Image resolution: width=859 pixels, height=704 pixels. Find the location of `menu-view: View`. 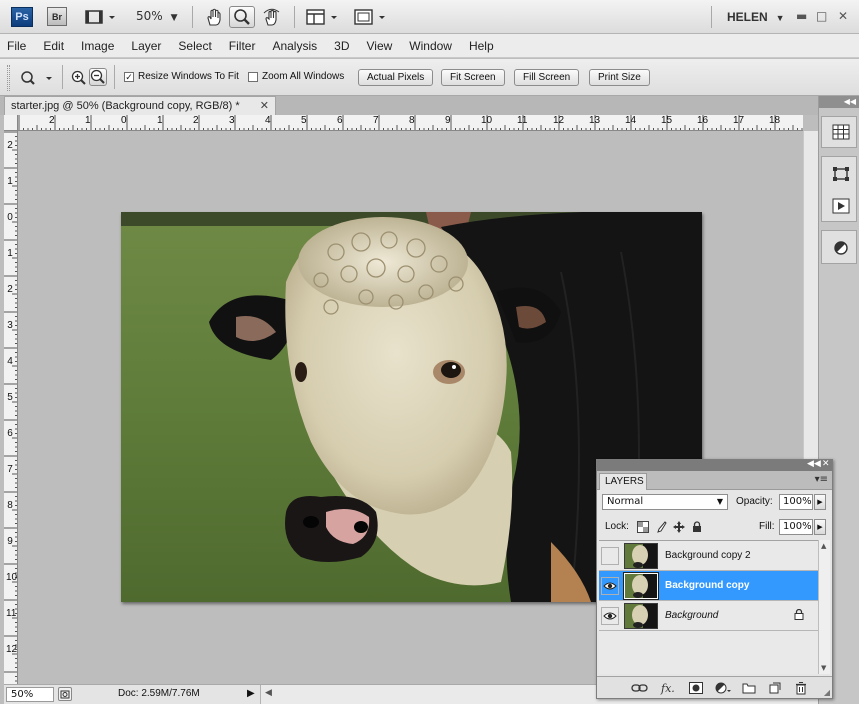

menu-view: View is located at coordinates (379, 46).